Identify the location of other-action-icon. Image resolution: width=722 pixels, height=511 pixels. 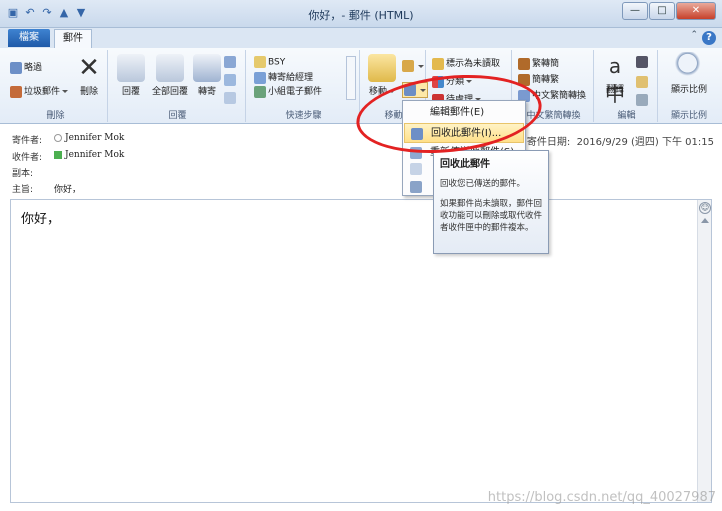
(416, 169).